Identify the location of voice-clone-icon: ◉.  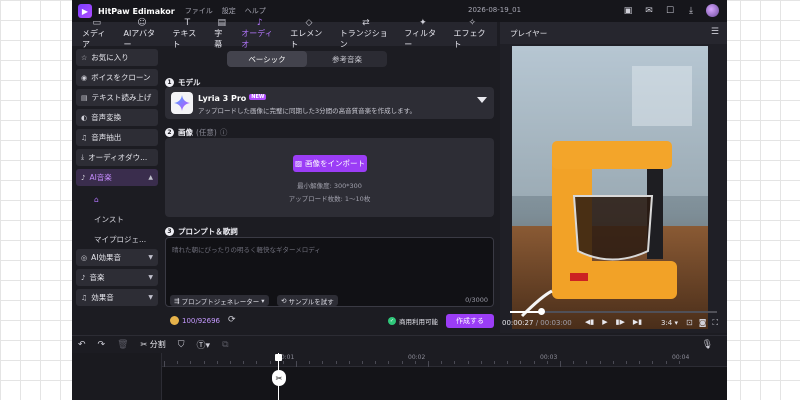
(84, 77).